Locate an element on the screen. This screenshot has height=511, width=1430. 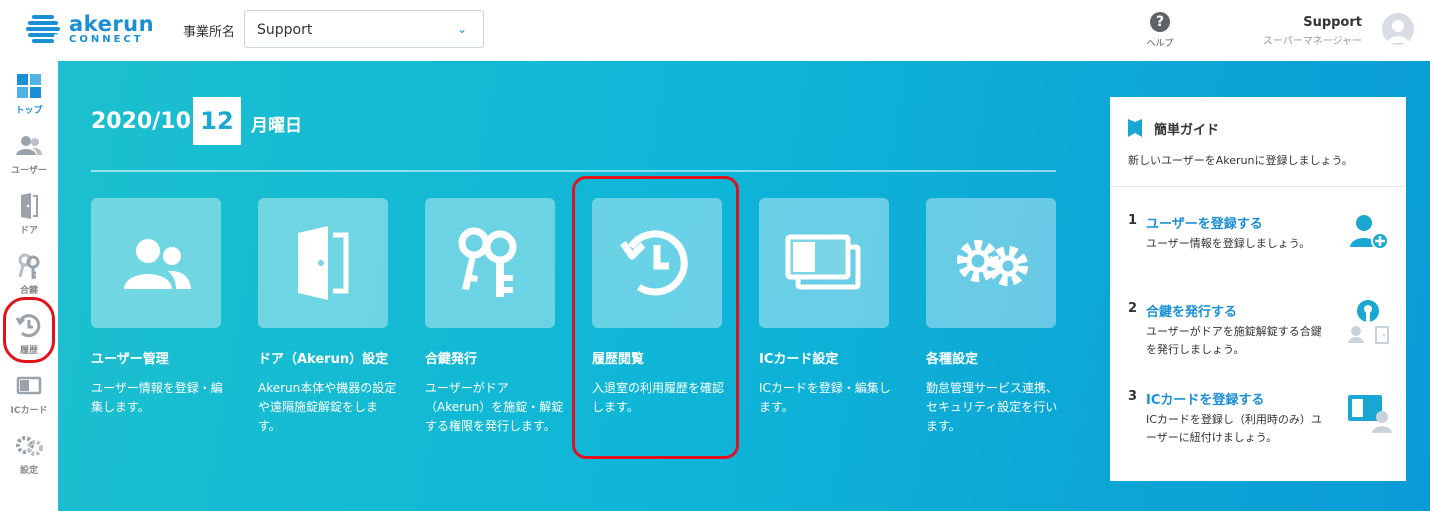
guide-title: 簡単ガイド is located at coordinates (1187, 130).